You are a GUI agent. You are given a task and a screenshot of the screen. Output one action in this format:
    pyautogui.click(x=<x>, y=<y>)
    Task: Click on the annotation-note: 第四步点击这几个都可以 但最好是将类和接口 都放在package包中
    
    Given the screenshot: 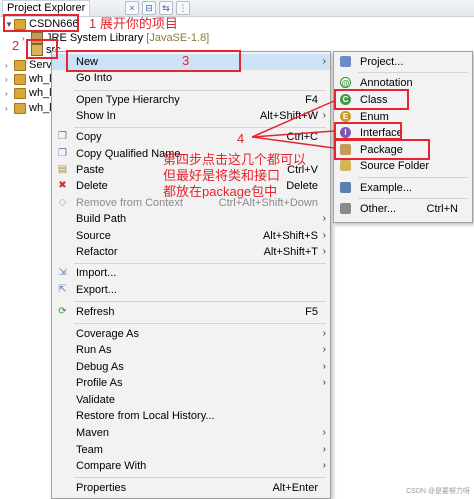 What is the action you would take?
    pyautogui.click(x=238, y=176)
    